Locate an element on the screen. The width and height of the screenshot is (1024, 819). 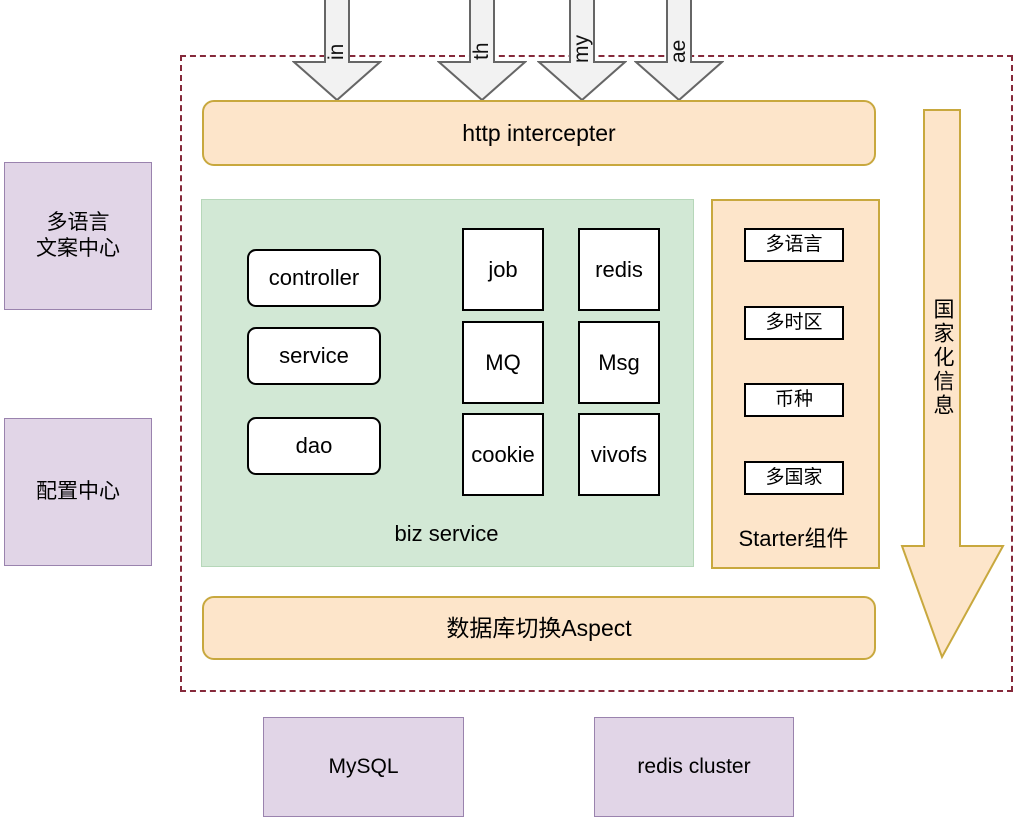
starter-item-currency-label: 币种 is located at coordinates (793, 400).